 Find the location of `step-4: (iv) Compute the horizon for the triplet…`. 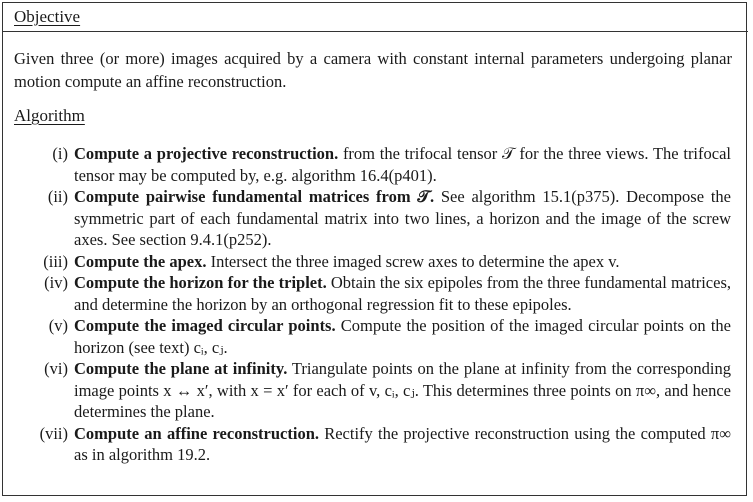

step-4: (iv) Compute the horizon for the triplet… is located at coordinates (375, 293).